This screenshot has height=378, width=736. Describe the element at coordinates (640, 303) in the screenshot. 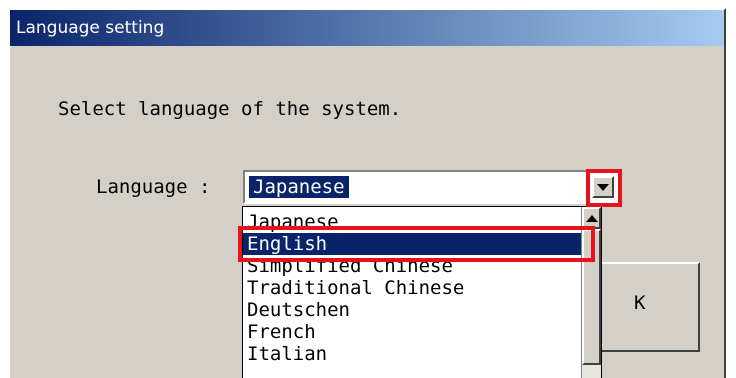

I see `ok-button-label: K` at that location.